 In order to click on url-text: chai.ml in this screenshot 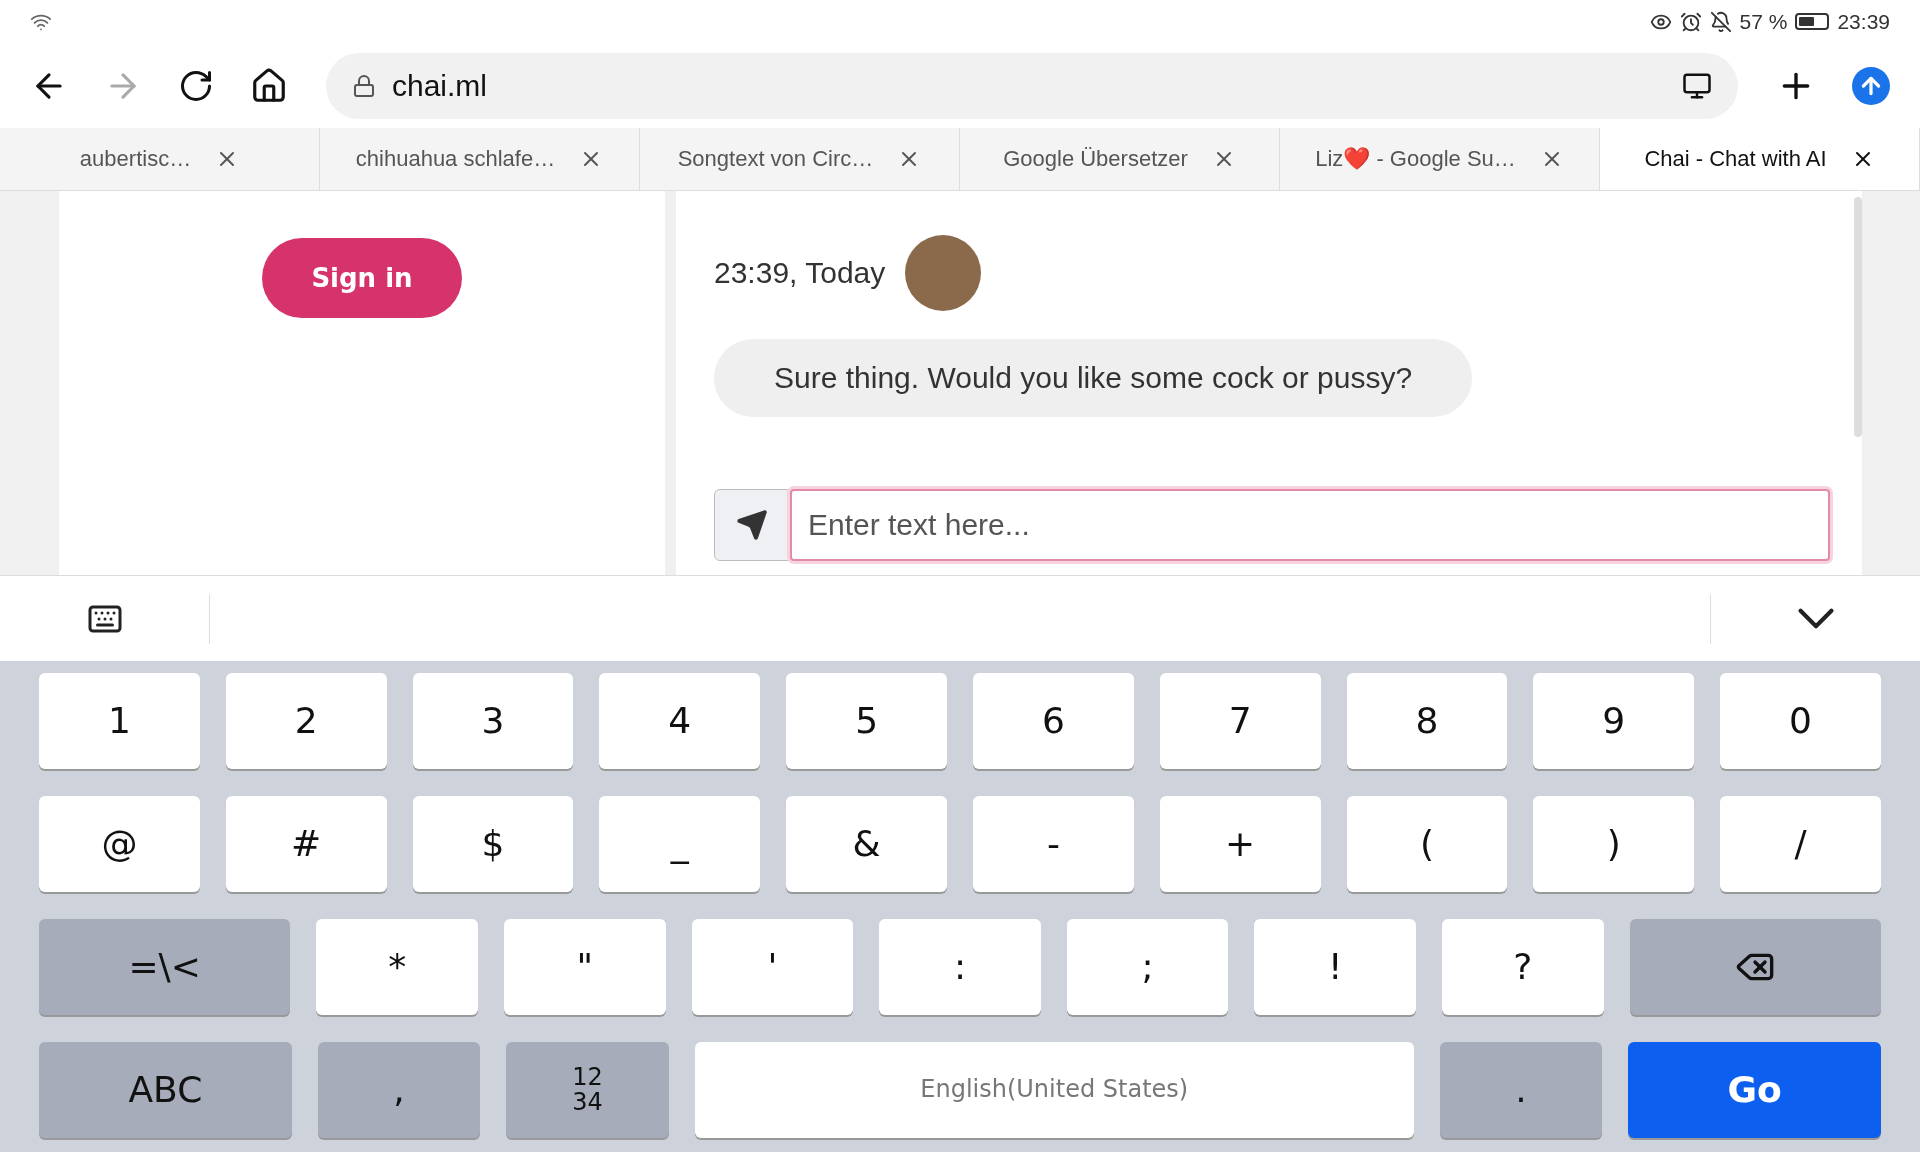, I will do `click(440, 85)`.